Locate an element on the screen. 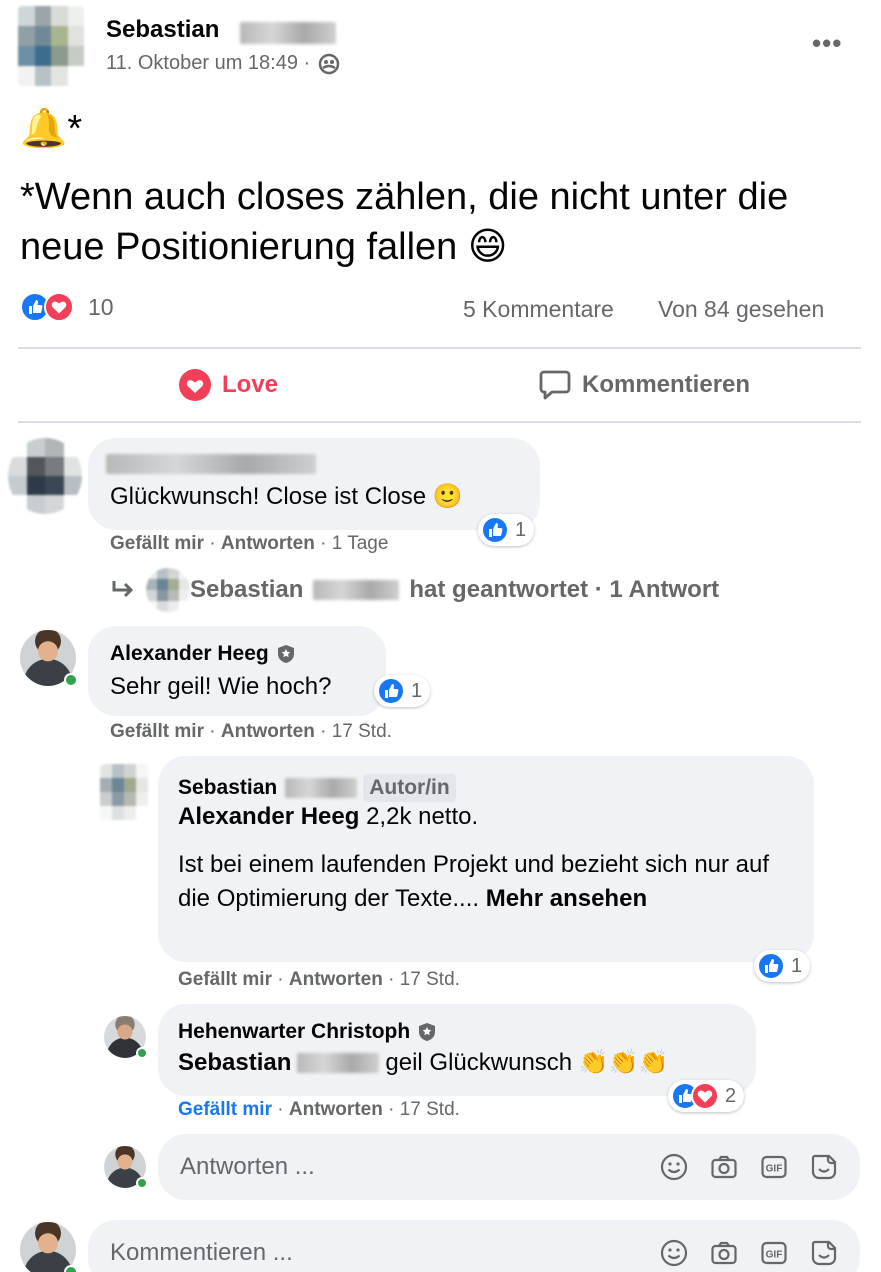 Image resolution: width=881 pixels, height=1272 pixels. see-more-link: Mehr ansehen is located at coordinates (566, 898).